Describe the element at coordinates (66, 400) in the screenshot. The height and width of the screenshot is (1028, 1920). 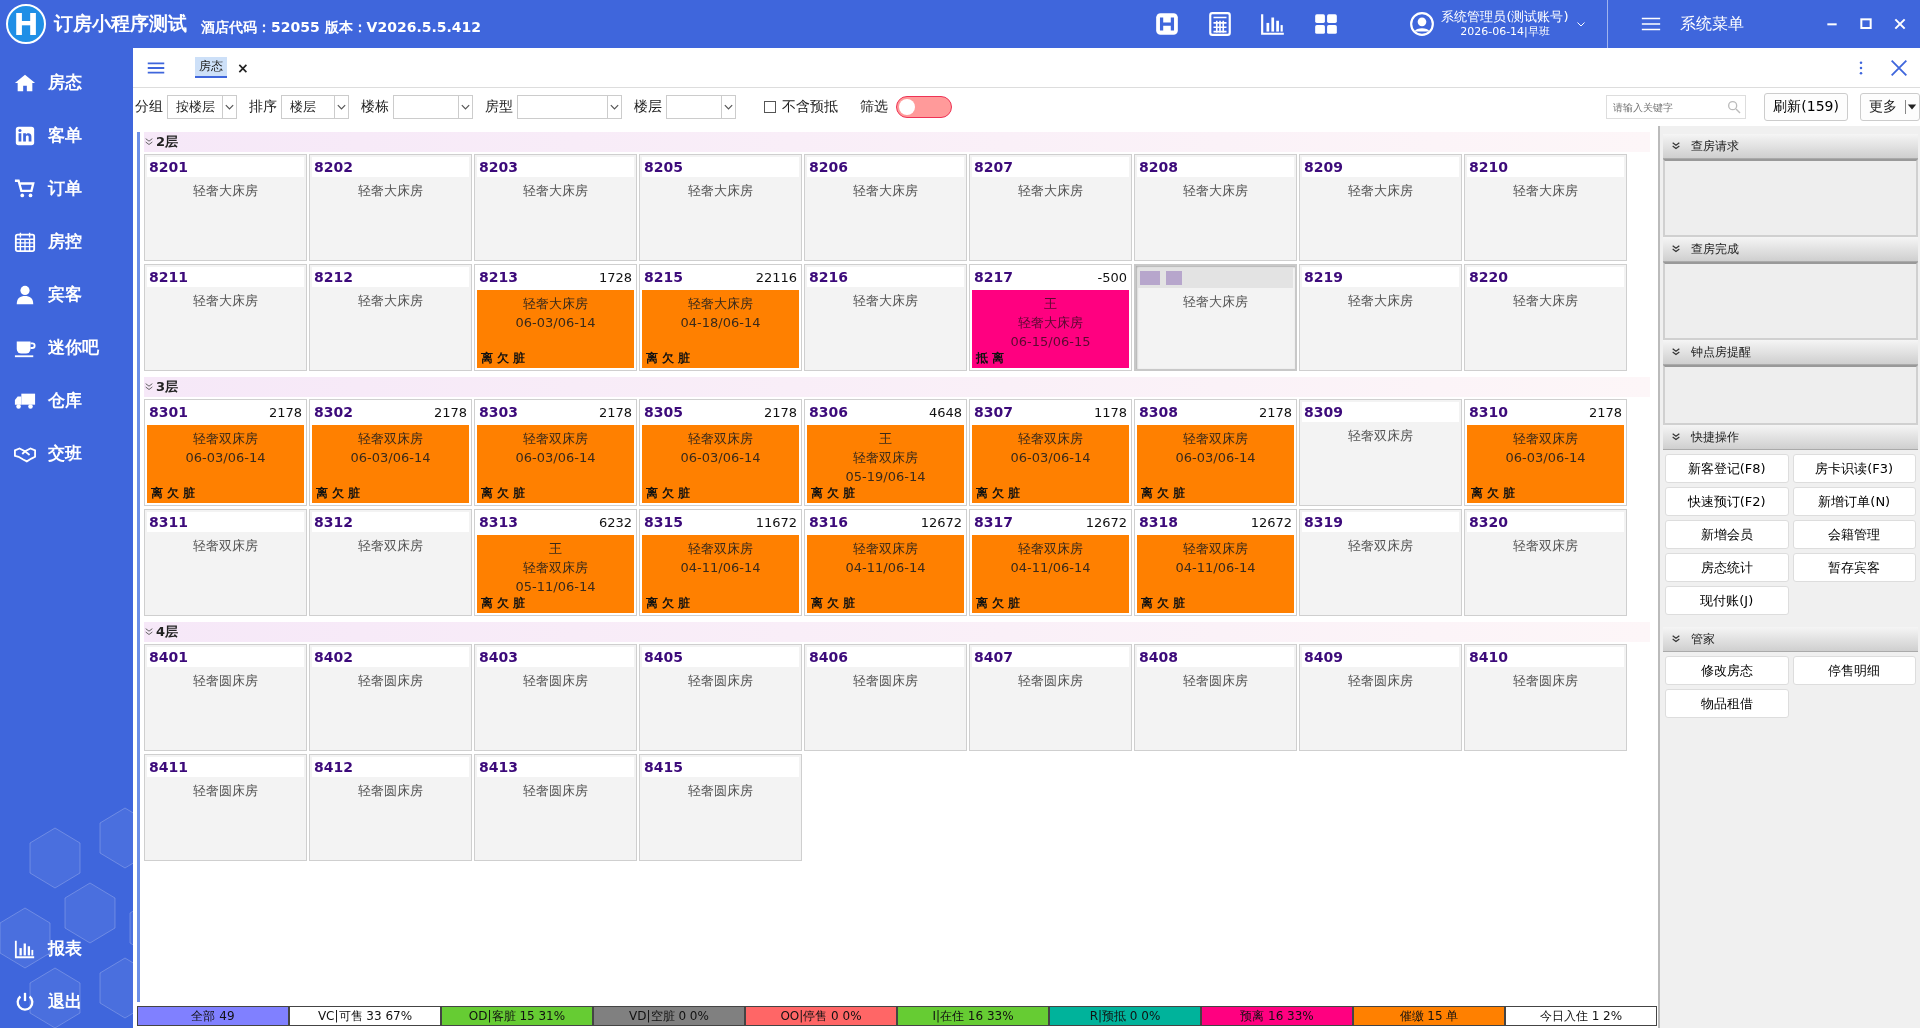
I see `sidebar-item: 仓库` at that location.